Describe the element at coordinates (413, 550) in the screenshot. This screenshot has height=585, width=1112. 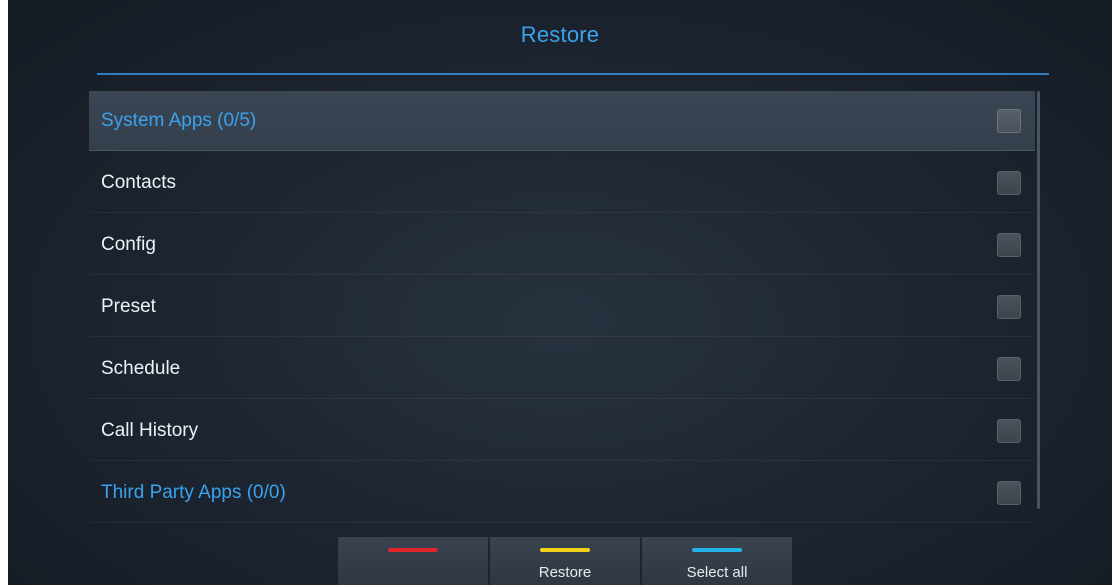
I see `red-key-indicator` at that location.